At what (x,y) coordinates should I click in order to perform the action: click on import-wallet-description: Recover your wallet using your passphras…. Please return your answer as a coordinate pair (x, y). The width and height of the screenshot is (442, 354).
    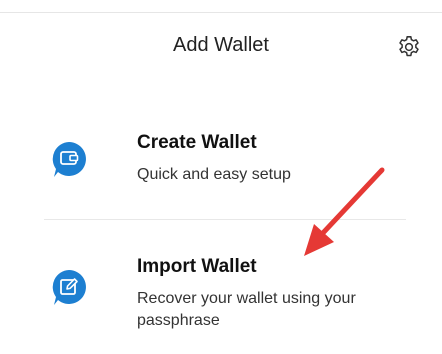
    Looking at the image, I should click on (246, 309).